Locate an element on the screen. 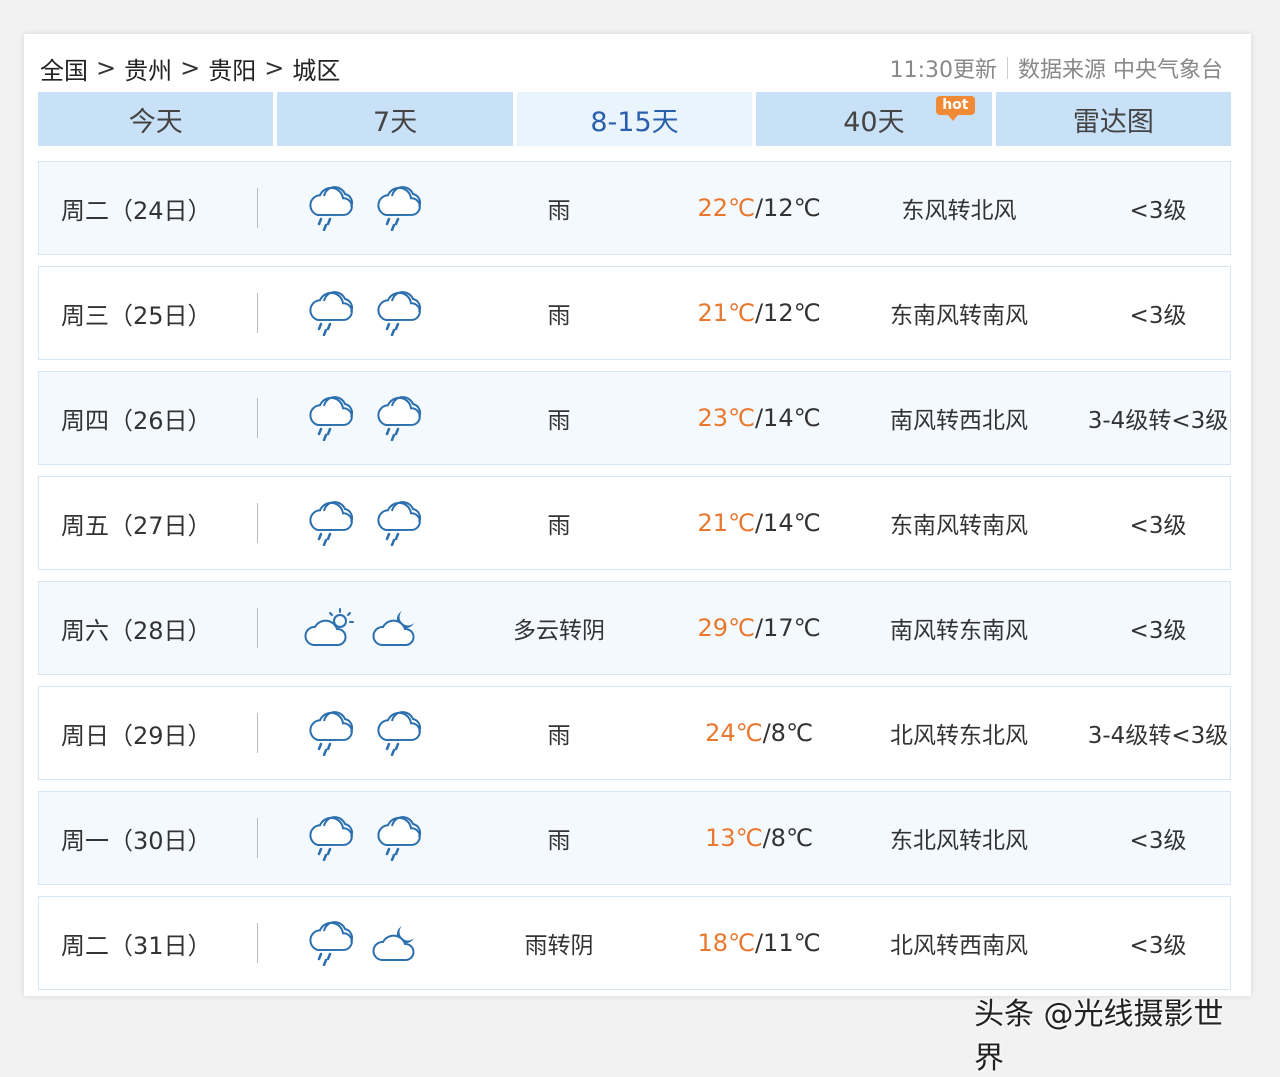 This screenshot has height=1077, width=1280. data-source: 数据来源 中央气象台 is located at coordinates (1120, 70).